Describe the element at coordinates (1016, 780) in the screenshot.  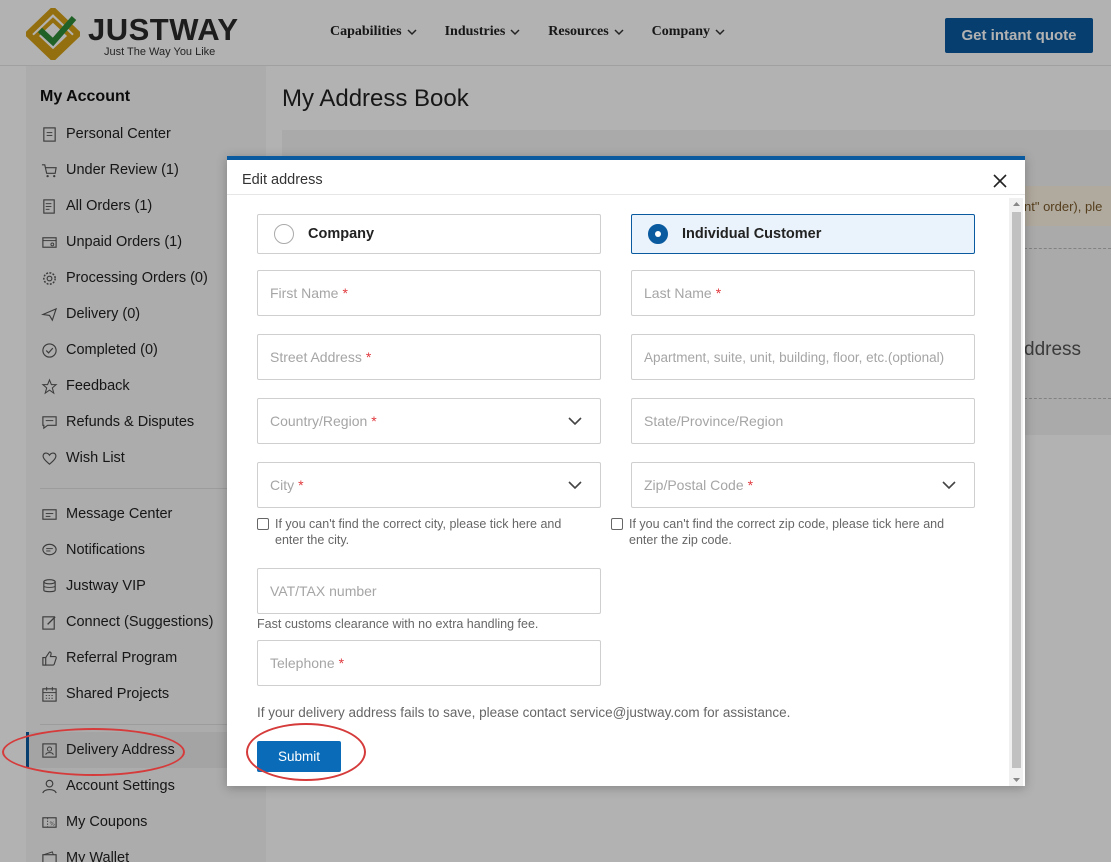
I see `scroll-down-arrow-icon` at that location.